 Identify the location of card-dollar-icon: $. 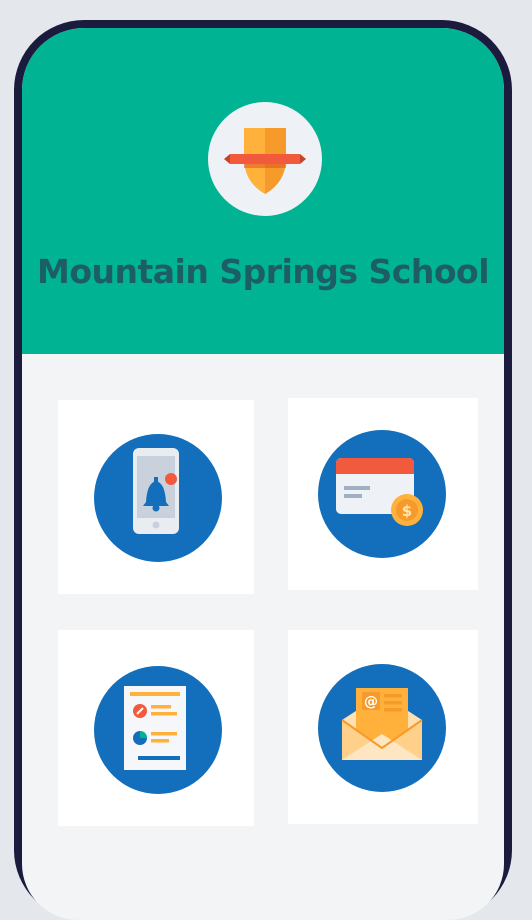
(379, 492).